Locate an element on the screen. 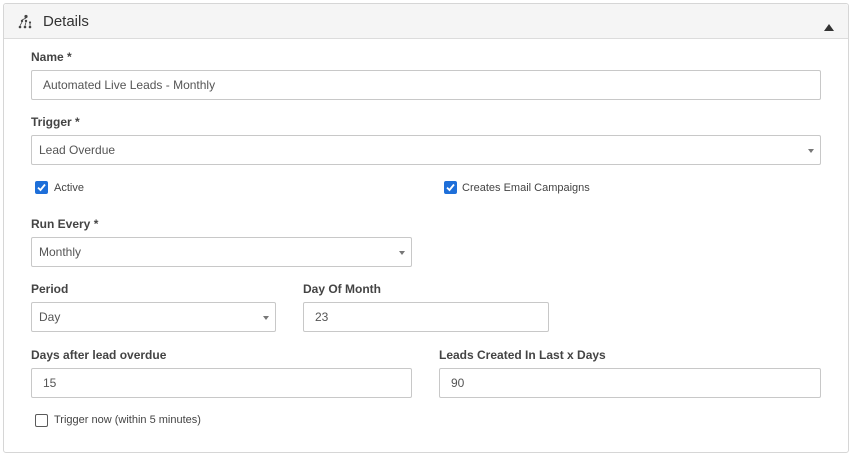  name-input: Automated Live Leads - Monthly is located at coordinates (426, 85).